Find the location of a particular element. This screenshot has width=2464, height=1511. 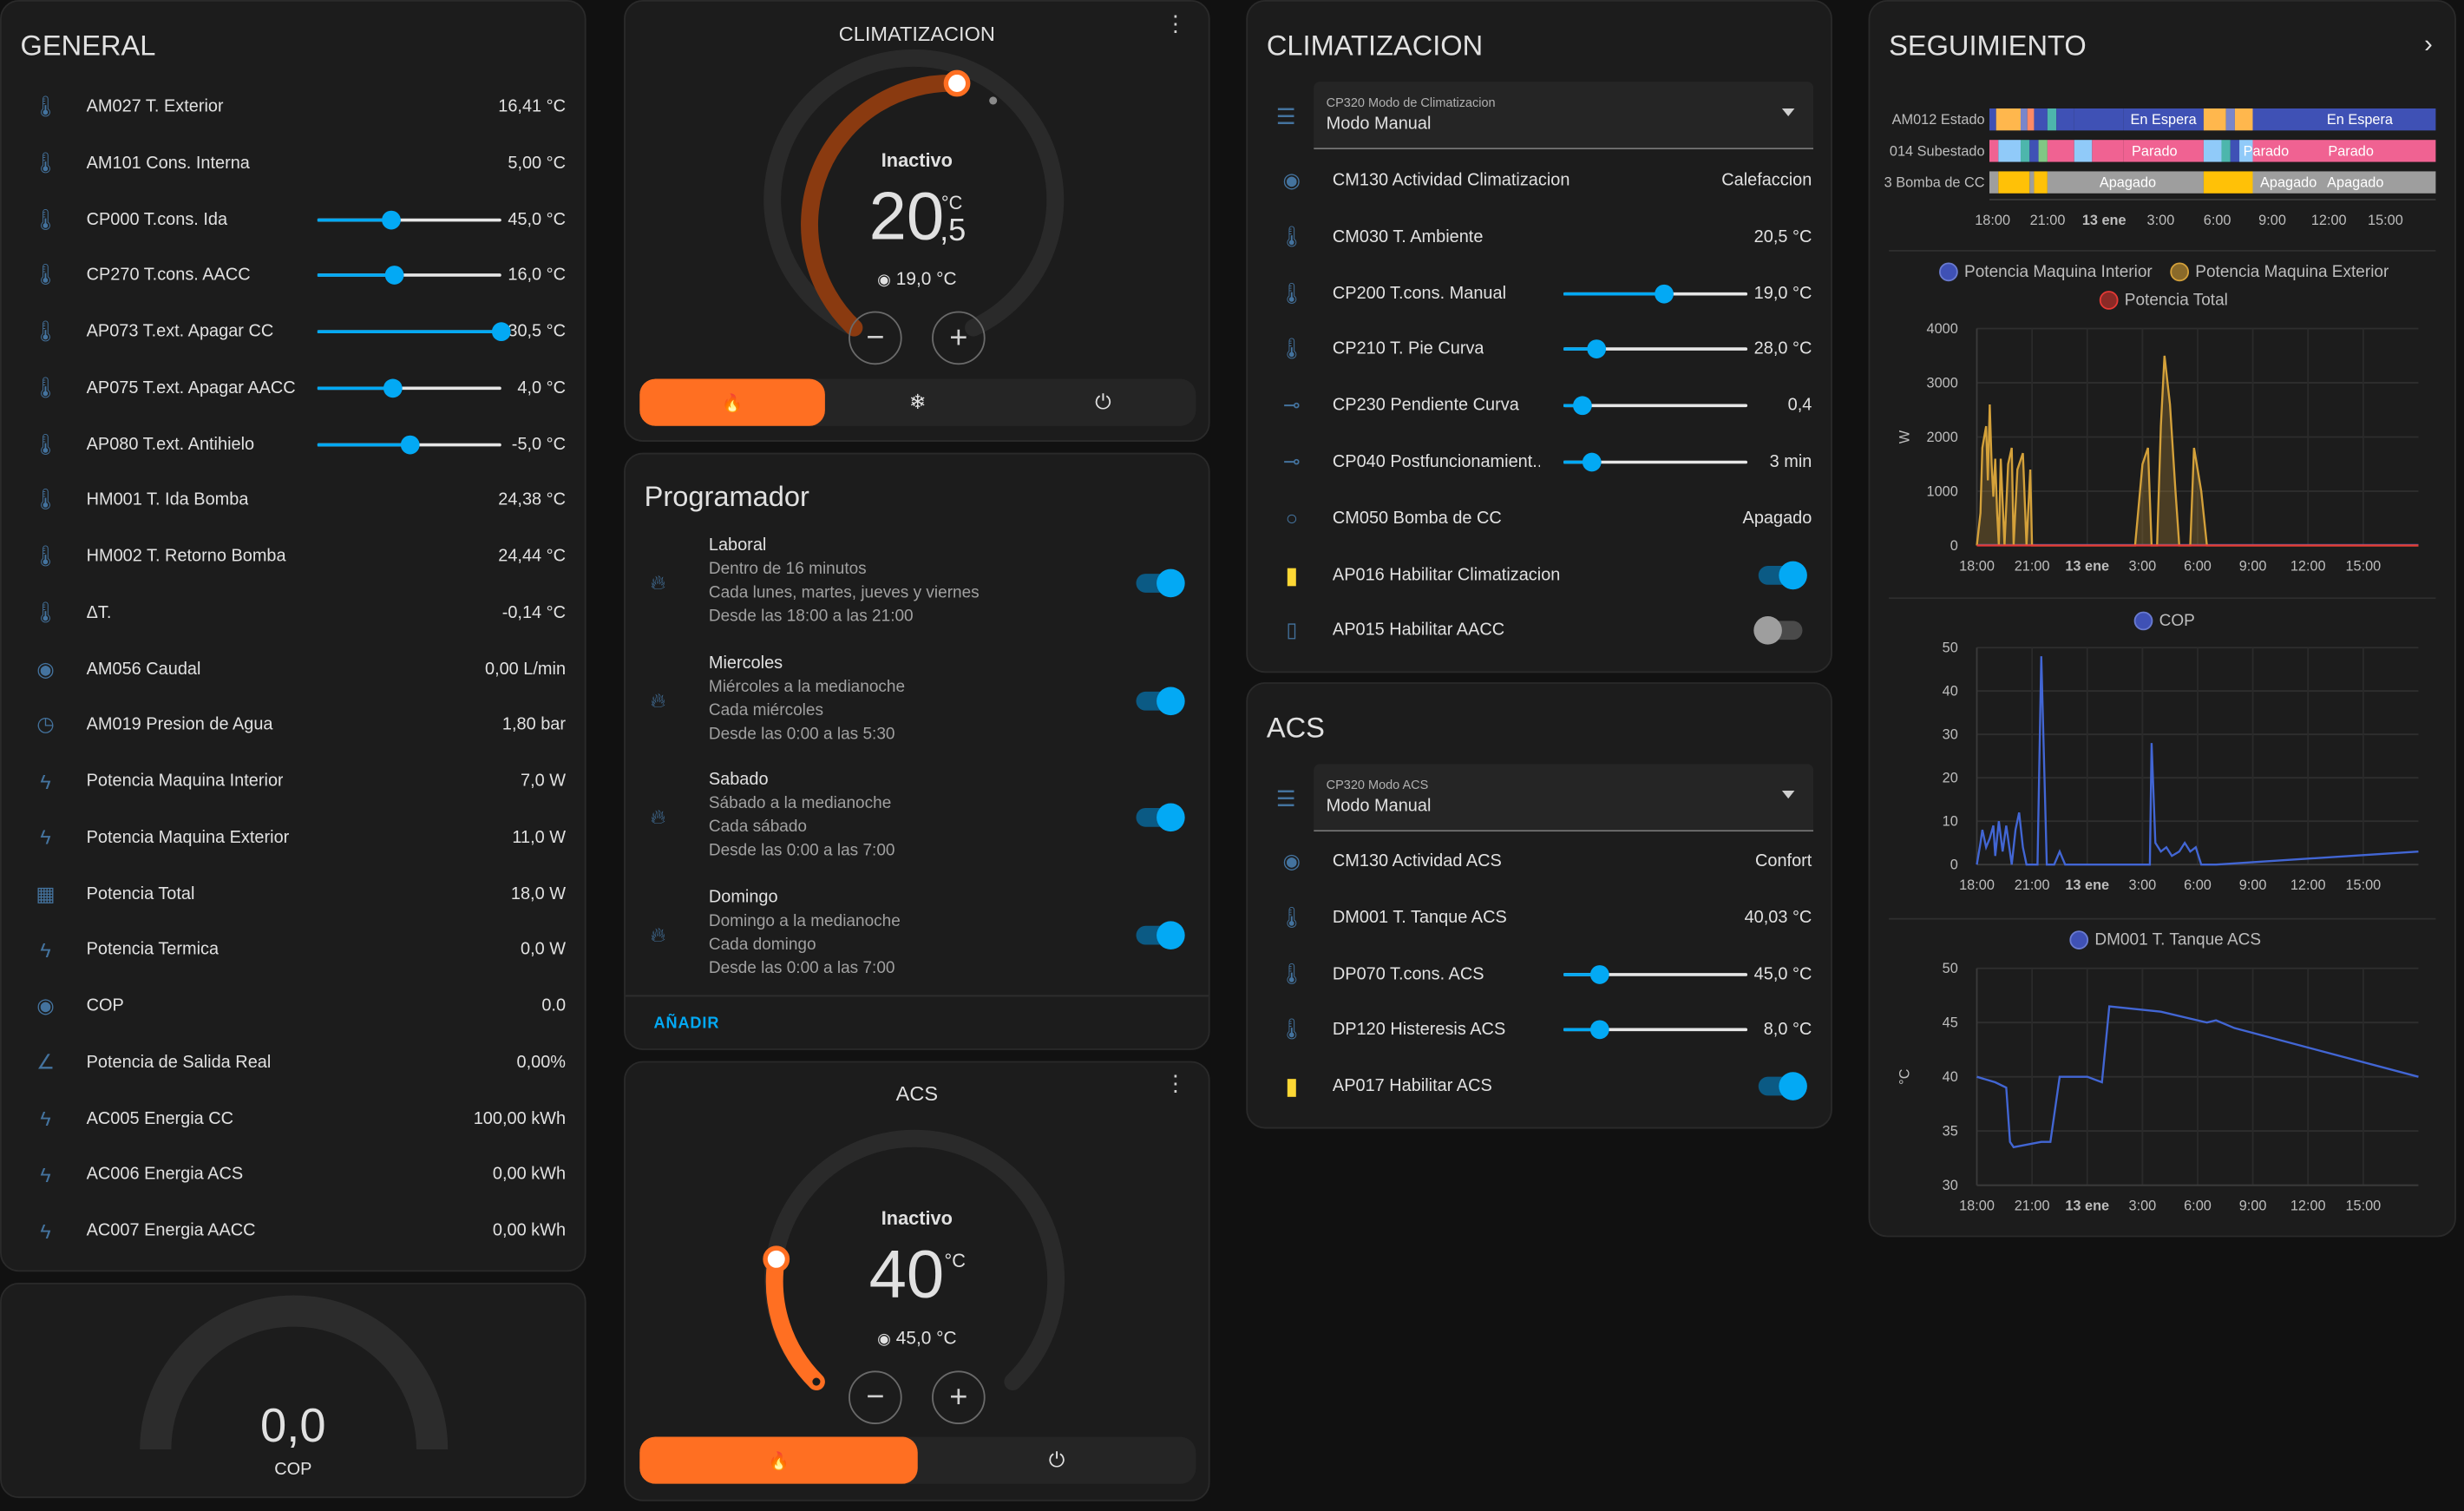

legend-label: COP is located at coordinates (2177, 621).